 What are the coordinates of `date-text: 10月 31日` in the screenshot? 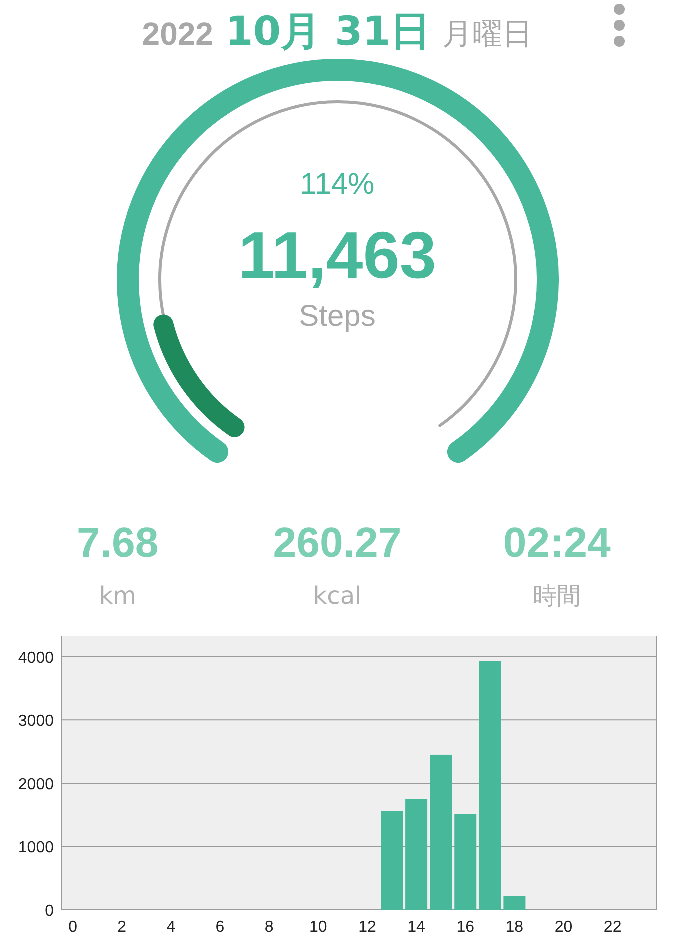 It's located at (328, 32).